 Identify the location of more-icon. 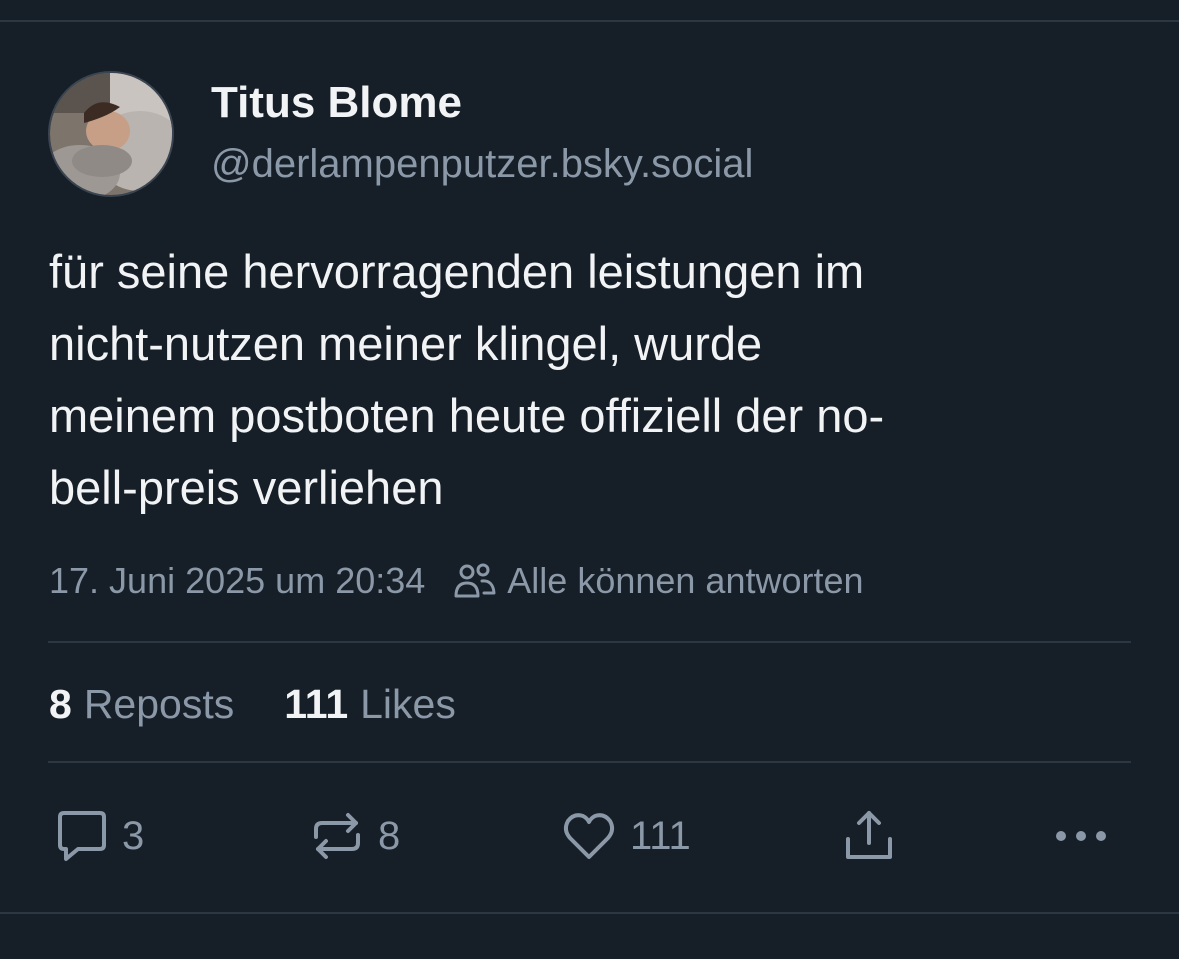
(1081, 836).